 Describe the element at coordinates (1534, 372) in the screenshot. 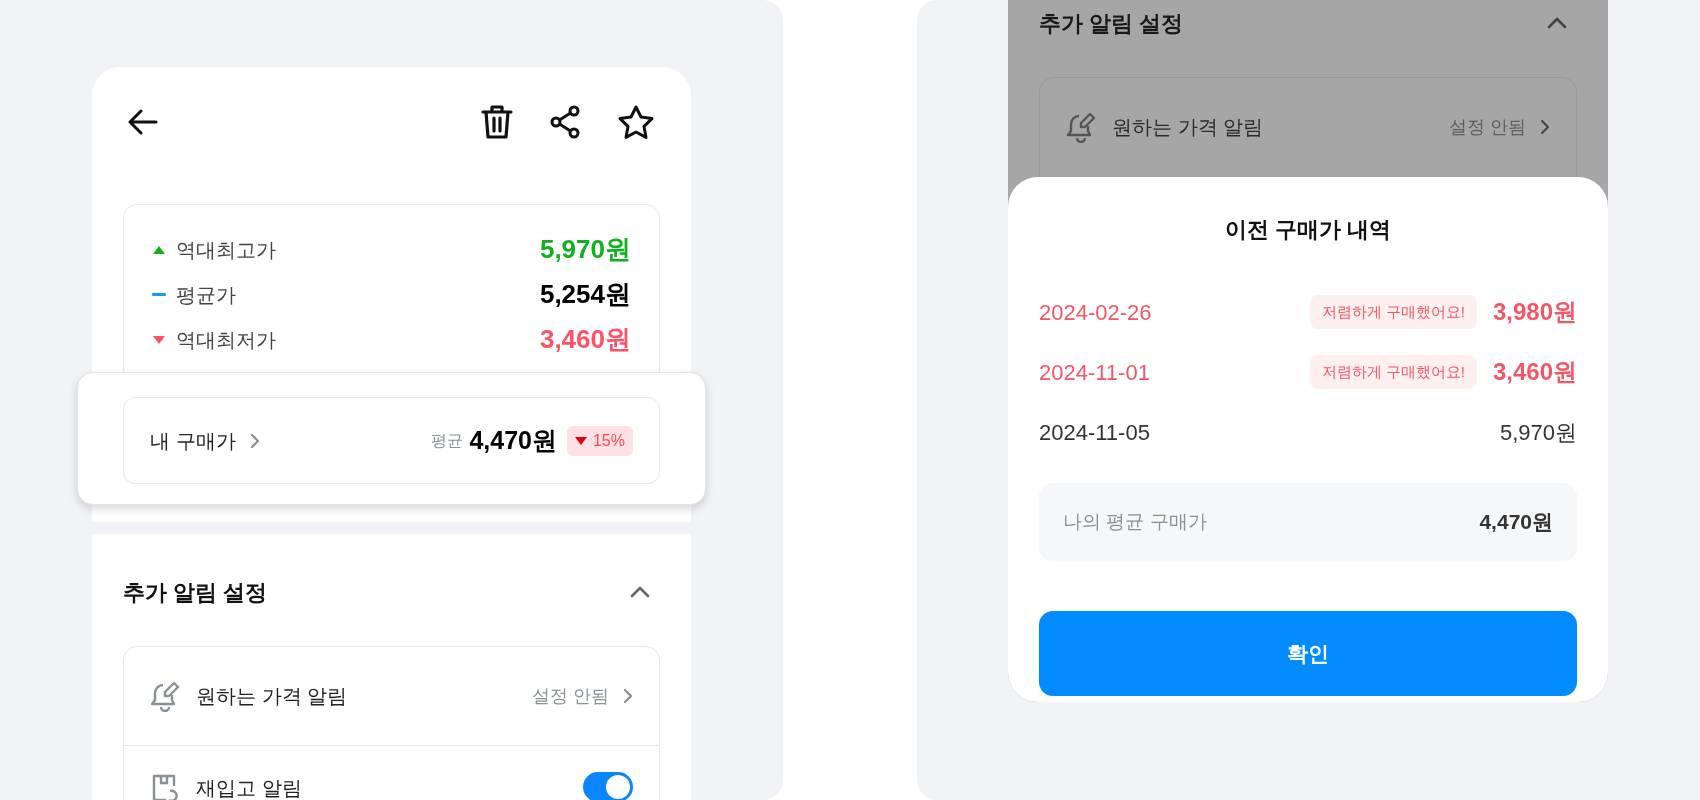

I see `purchase-price: 3,460원` at that location.